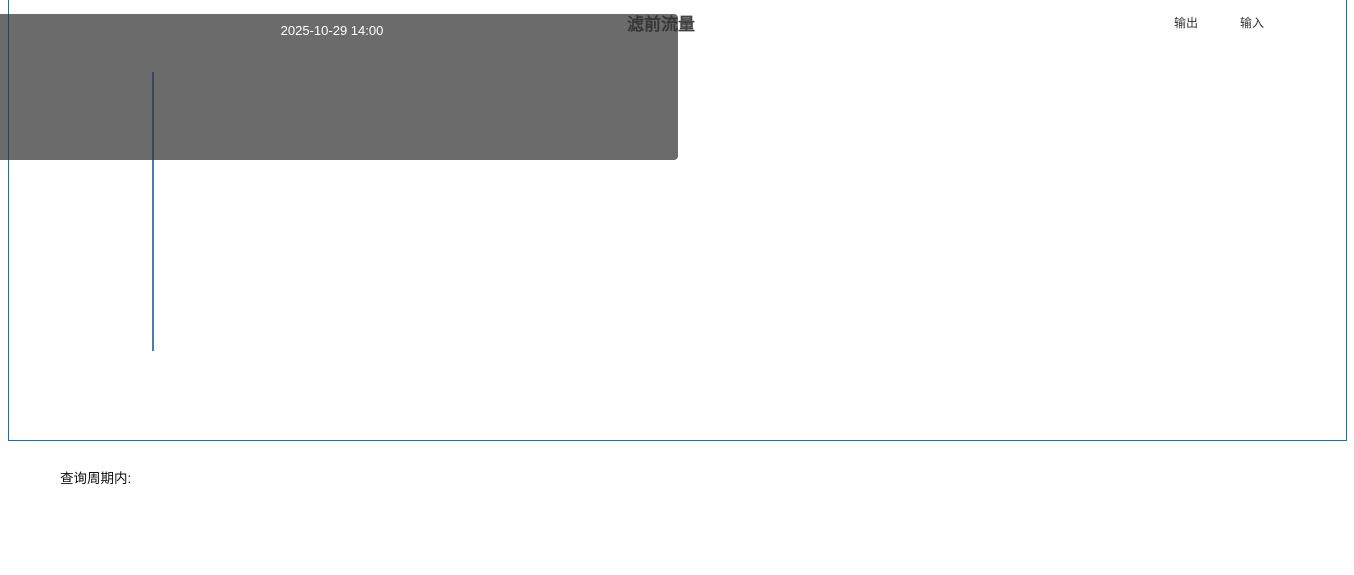  Describe the element at coordinates (1252, 23) in the screenshot. I see `legend-label-input: 输入` at that location.